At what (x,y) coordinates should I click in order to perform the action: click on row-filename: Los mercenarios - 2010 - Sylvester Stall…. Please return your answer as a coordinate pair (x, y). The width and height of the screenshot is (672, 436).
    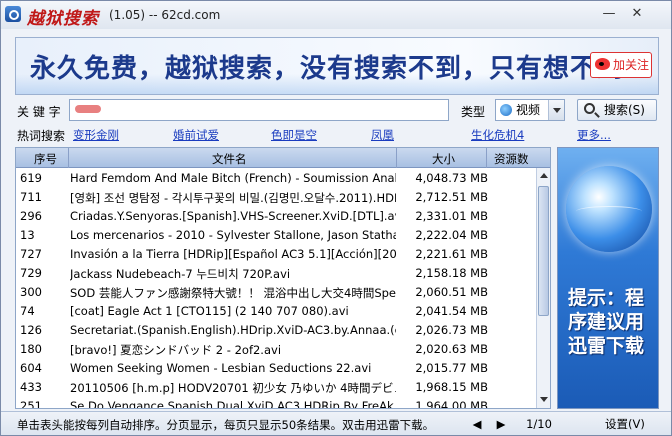
    Looking at the image, I should click on (233, 235).